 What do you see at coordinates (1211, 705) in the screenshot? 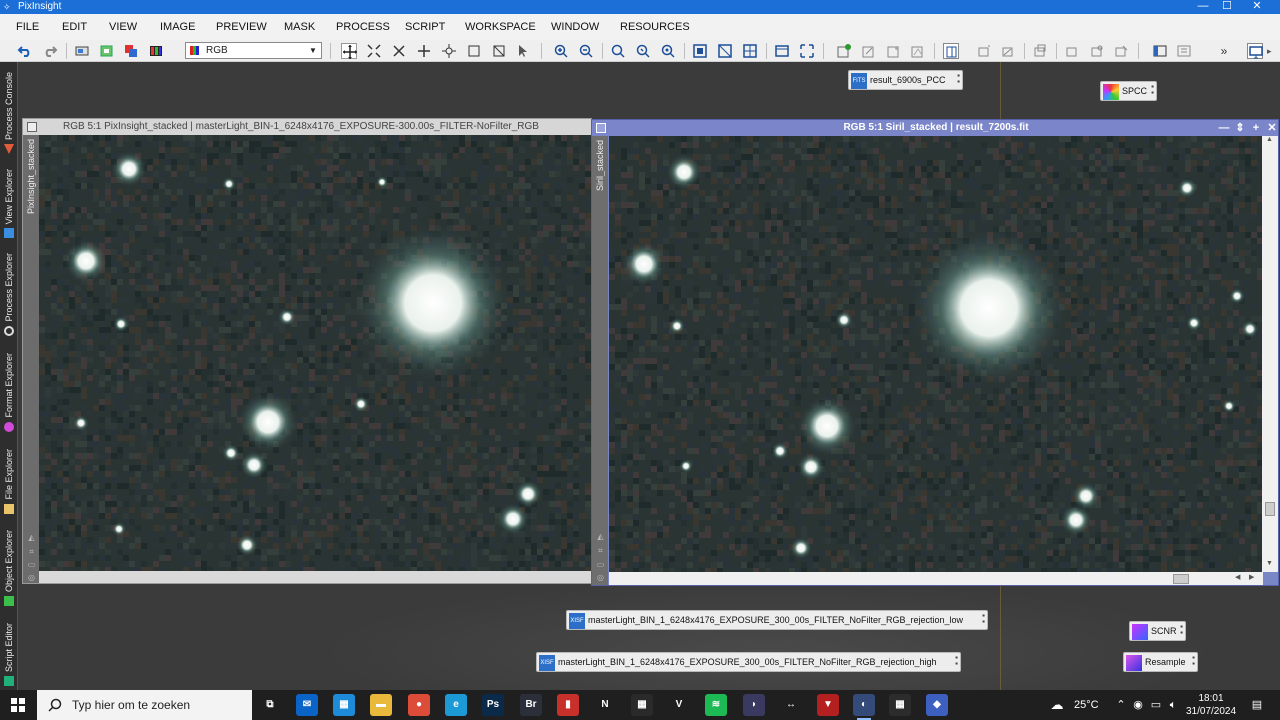
I see `taskbar-clock: 18:01 31/07/2024` at bounding box center [1211, 705].